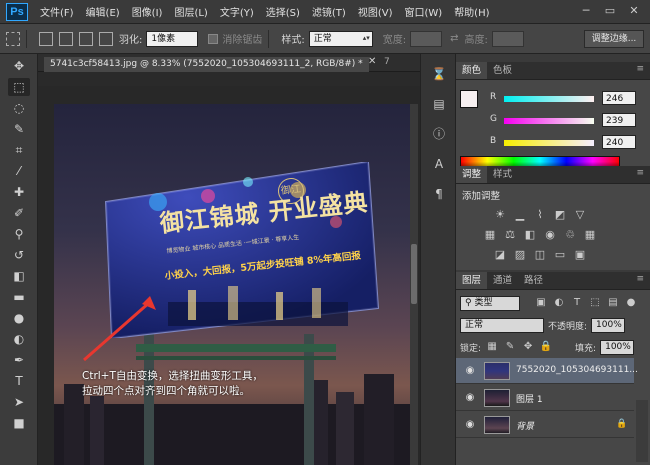  I want to click on minimize-button: ─, so click(586, 11).